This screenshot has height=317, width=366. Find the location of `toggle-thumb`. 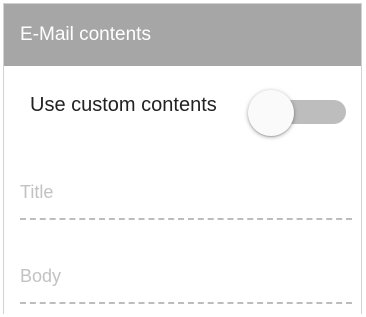

toggle-thumb is located at coordinates (271, 113).